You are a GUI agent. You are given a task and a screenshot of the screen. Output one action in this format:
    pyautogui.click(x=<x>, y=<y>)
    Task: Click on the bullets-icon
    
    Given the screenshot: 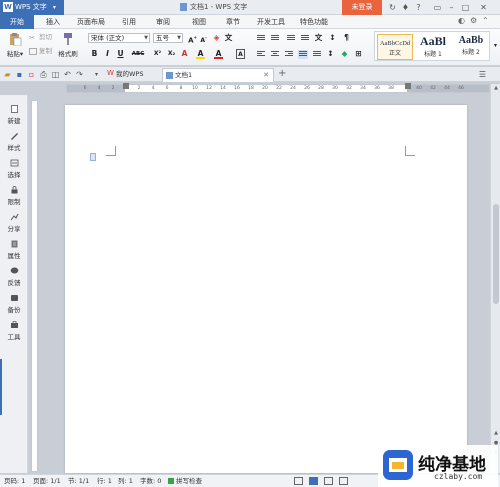 What is the action you would take?
    pyautogui.click(x=261, y=38)
    